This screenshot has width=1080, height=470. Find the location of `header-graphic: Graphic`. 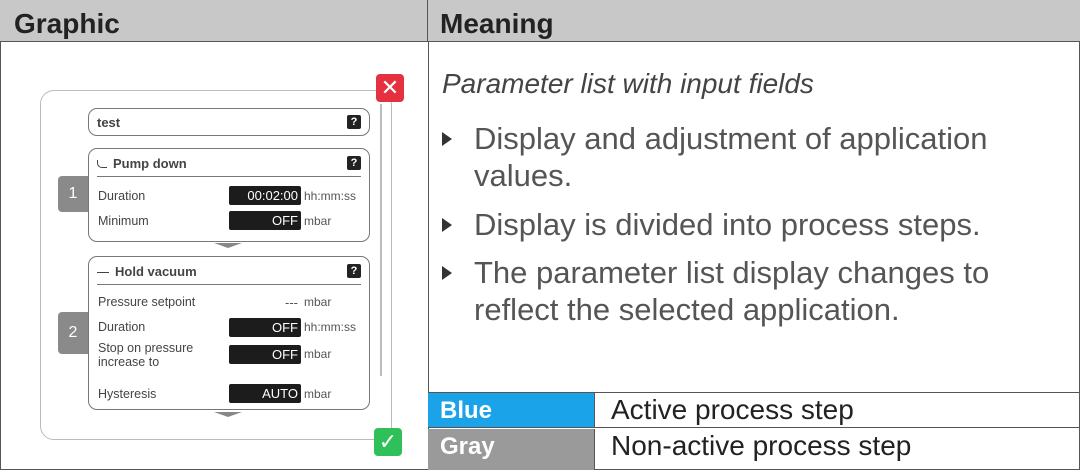

header-graphic: Graphic is located at coordinates (214, 21).